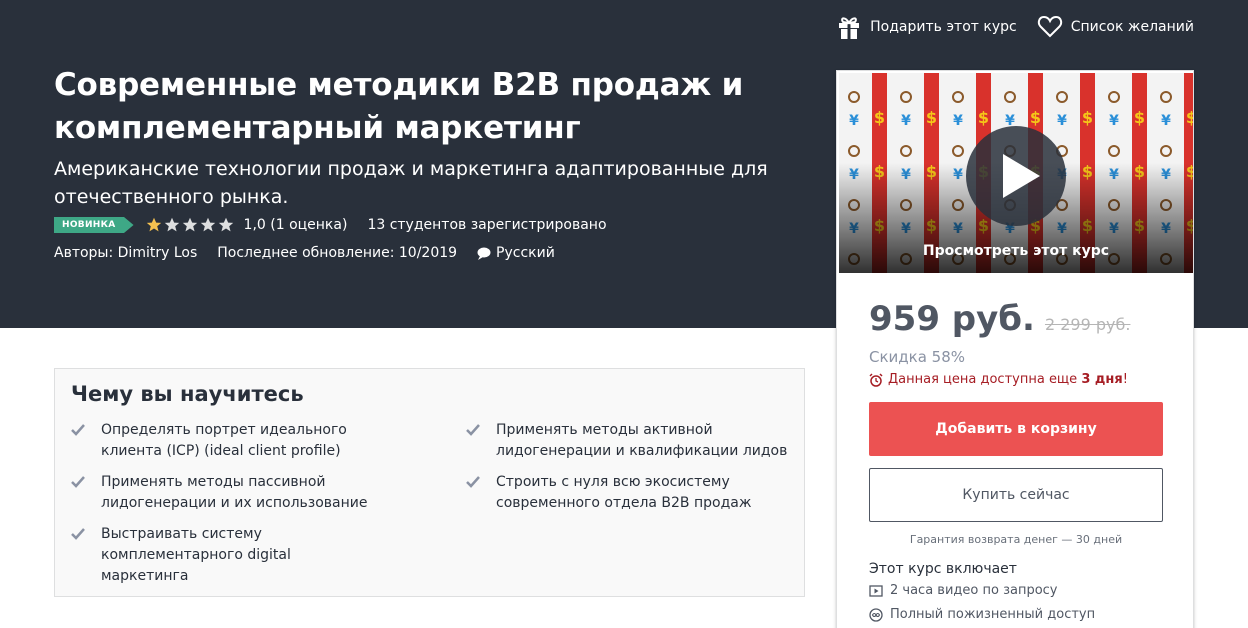 This screenshot has width=1248, height=628. I want to click on deadline-prefix: Данная цена доступна еще, so click(985, 379).